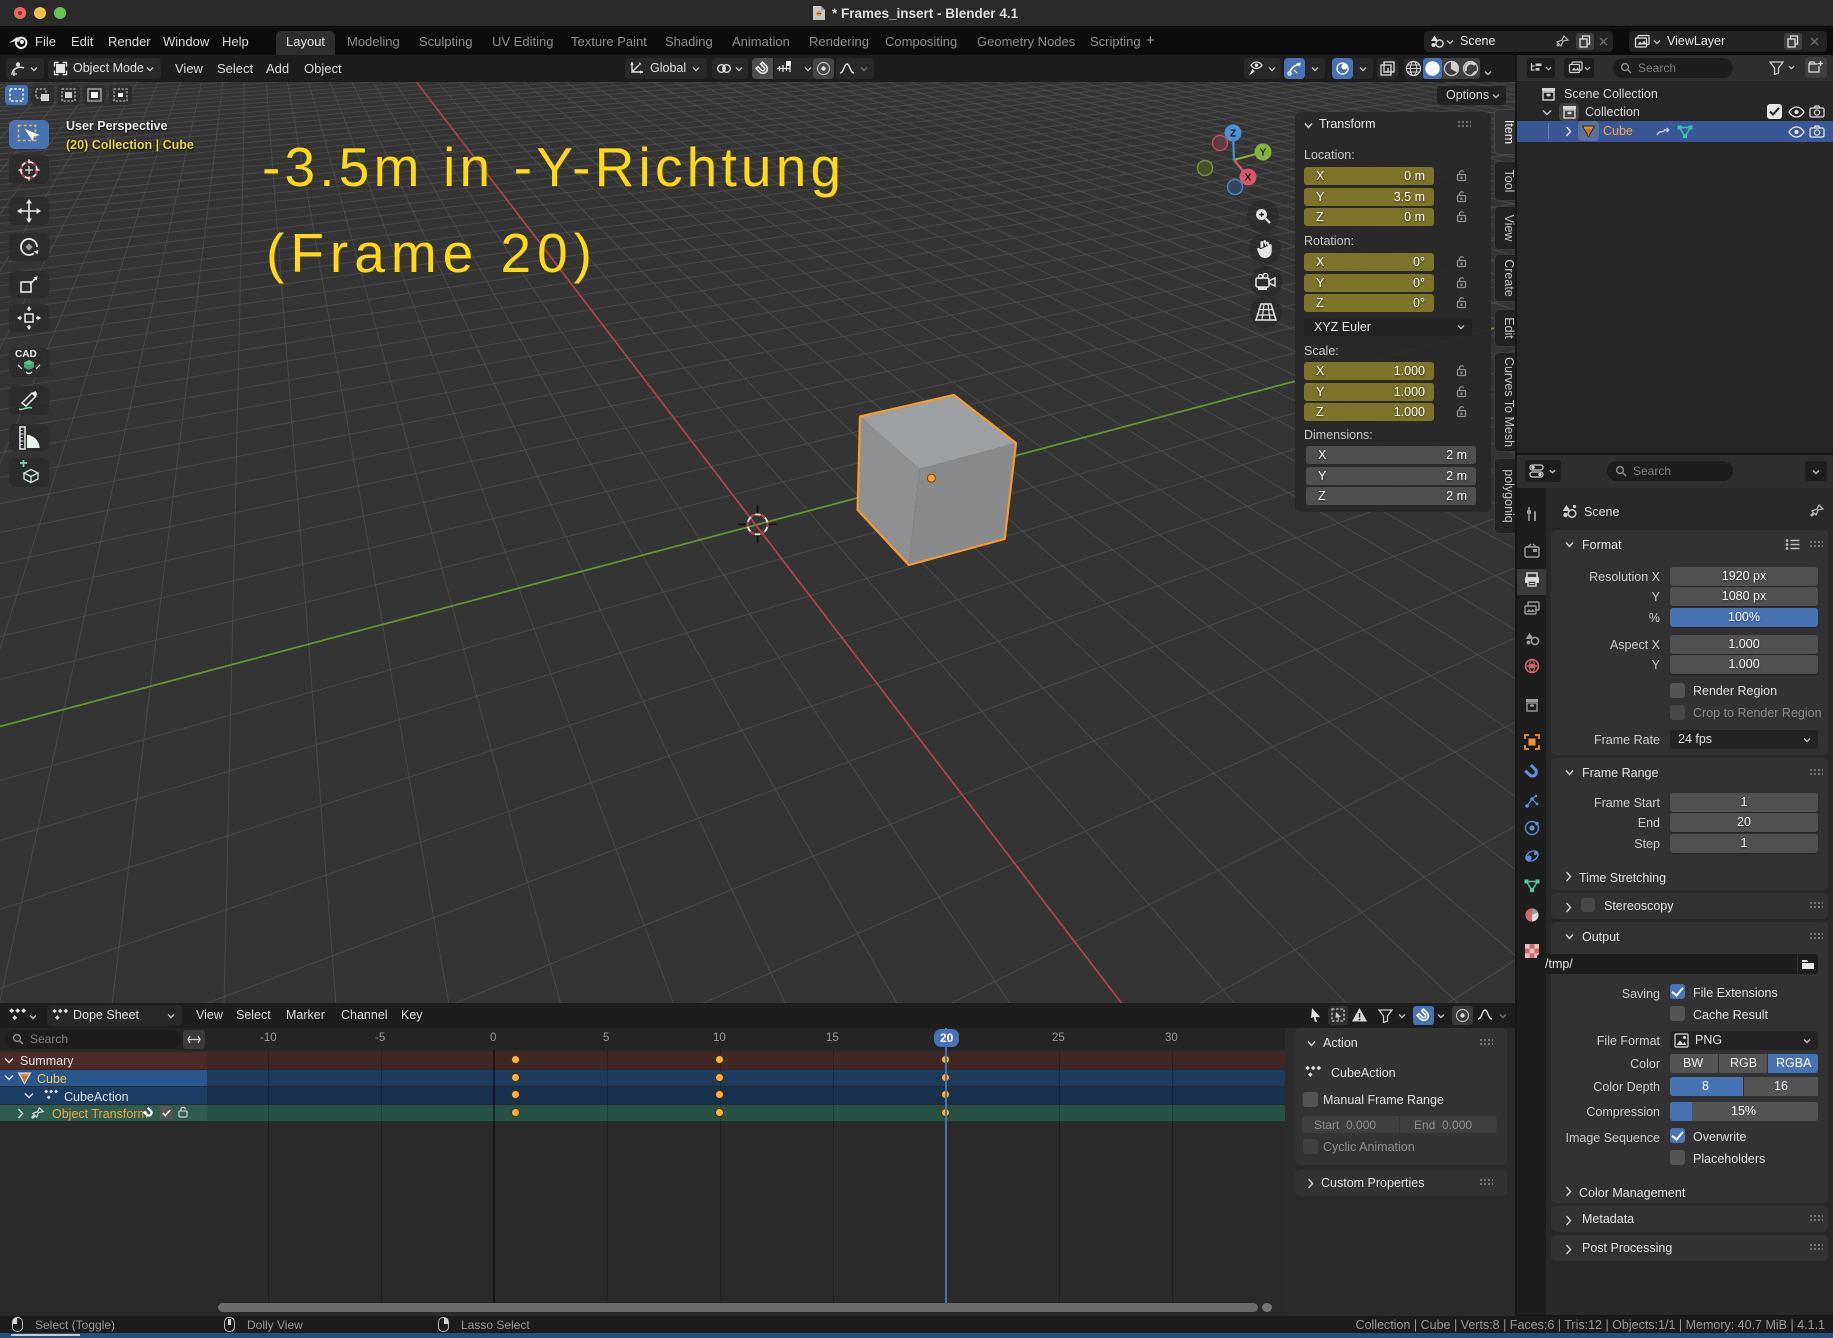 The height and width of the screenshot is (1338, 1833). Describe the element at coordinates (1248, 178) in the screenshot. I see `svg-text: X` at that location.